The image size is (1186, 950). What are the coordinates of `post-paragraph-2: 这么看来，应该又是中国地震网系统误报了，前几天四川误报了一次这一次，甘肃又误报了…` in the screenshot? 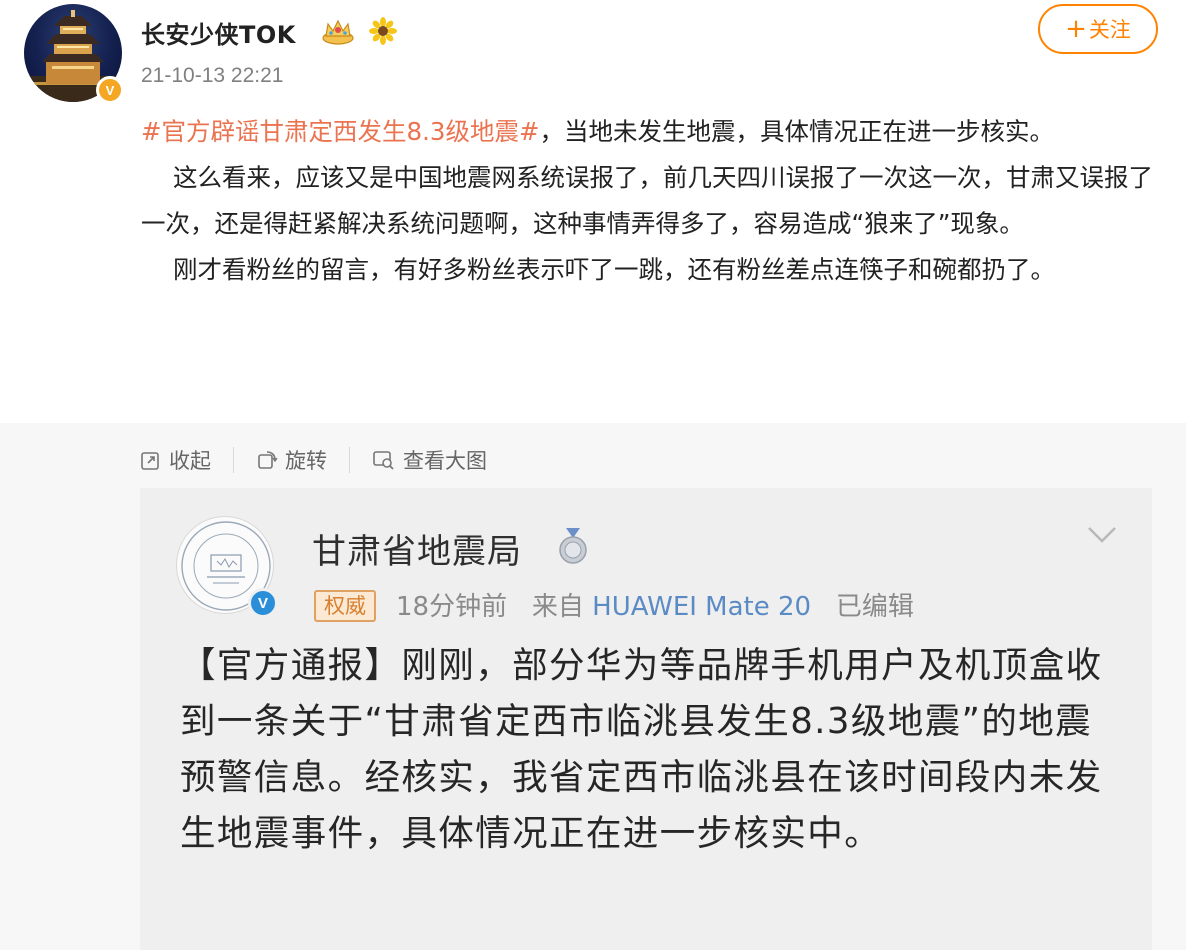 It's located at (647, 200).